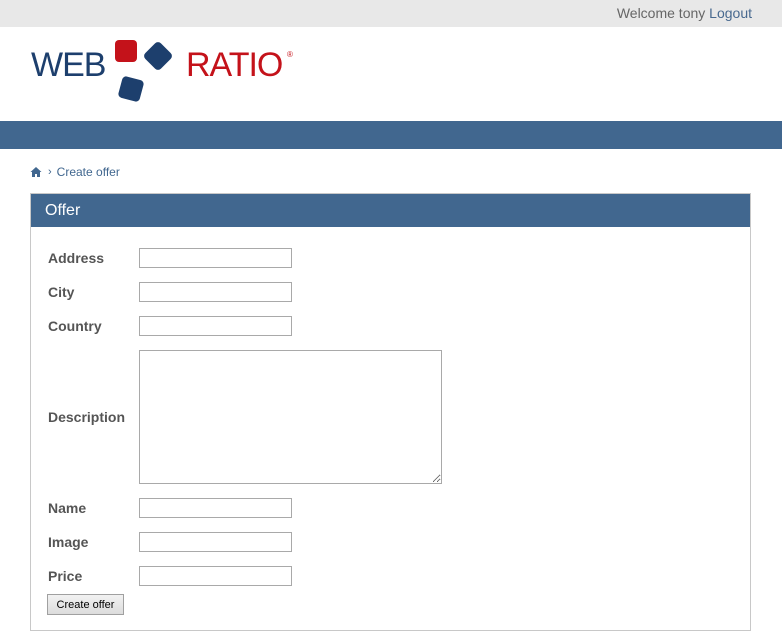 Image resolution: width=782 pixels, height=643 pixels. I want to click on logo-square-blue-right, so click(158, 56).